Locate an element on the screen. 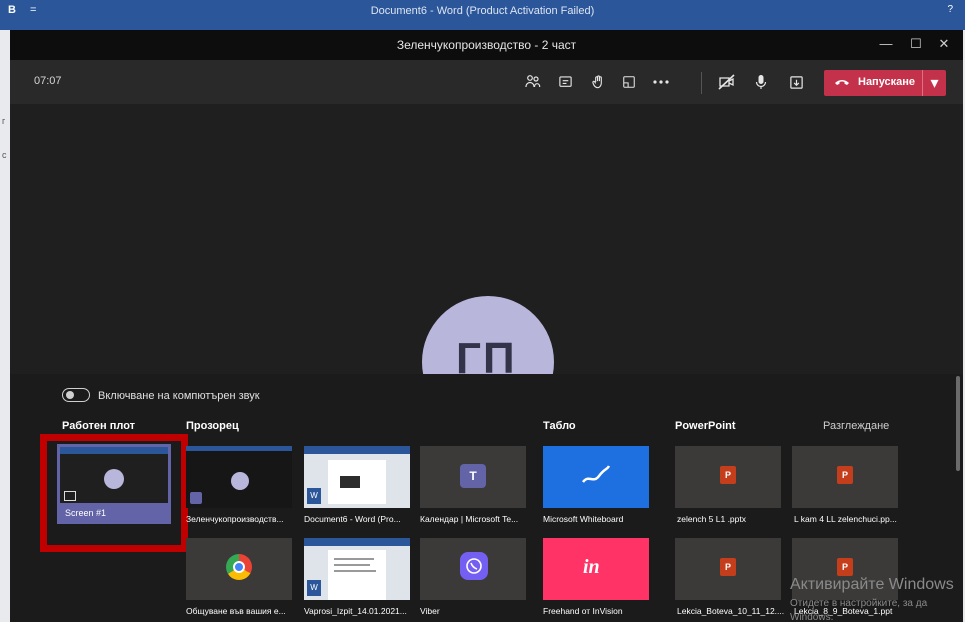 The height and width of the screenshot is (622, 965). computer-audio-toggle is located at coordinates (76, 395).